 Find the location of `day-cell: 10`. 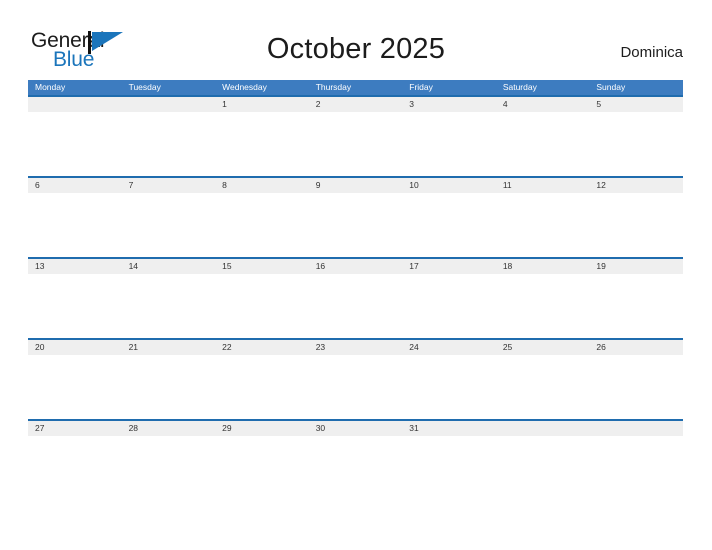

day-cell: 10 is located at coordinates (449, 185).